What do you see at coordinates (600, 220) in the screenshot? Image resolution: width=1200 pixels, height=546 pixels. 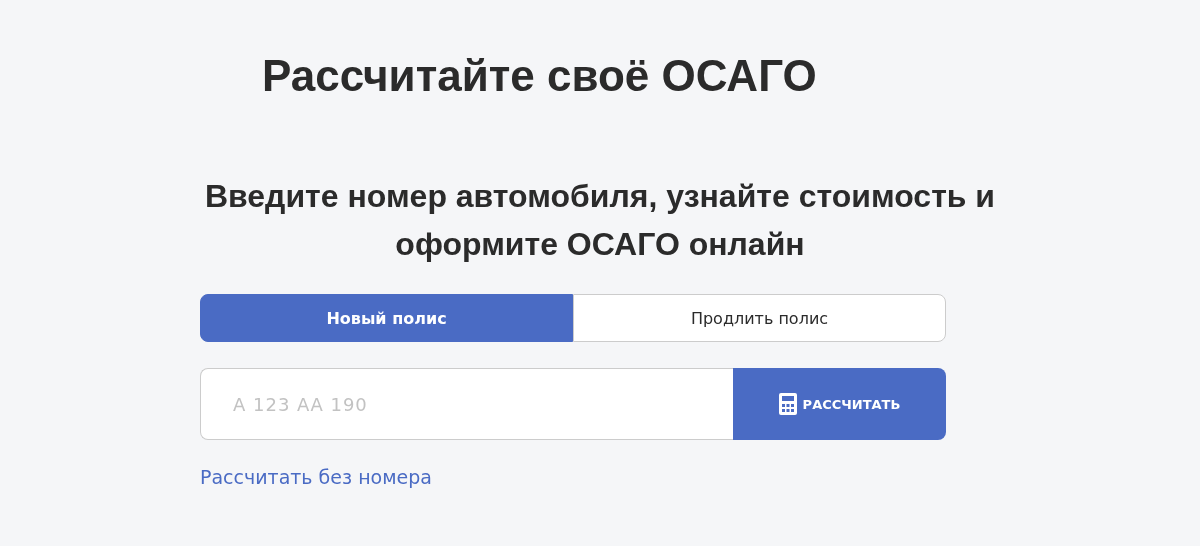 I see `subtitle: Введите номер автомобиля, узнайте стоимость и оформите ОСАГО онлайн` at bounding box center [600, 220].